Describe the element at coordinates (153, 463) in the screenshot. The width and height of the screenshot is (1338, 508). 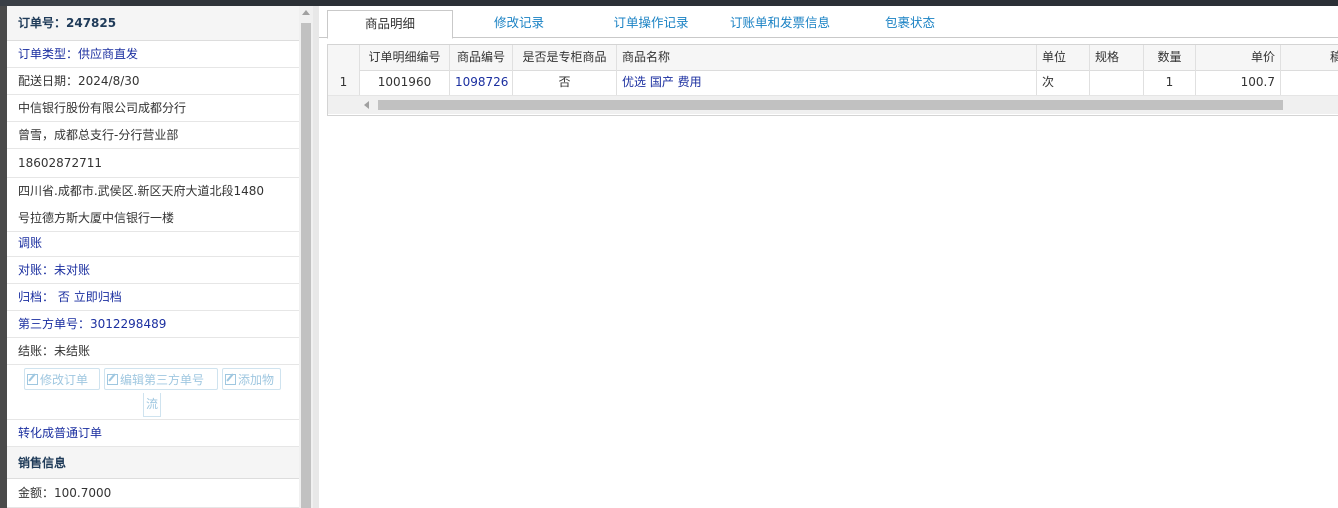
I see `sales-info-header: 销售信息` at that location.